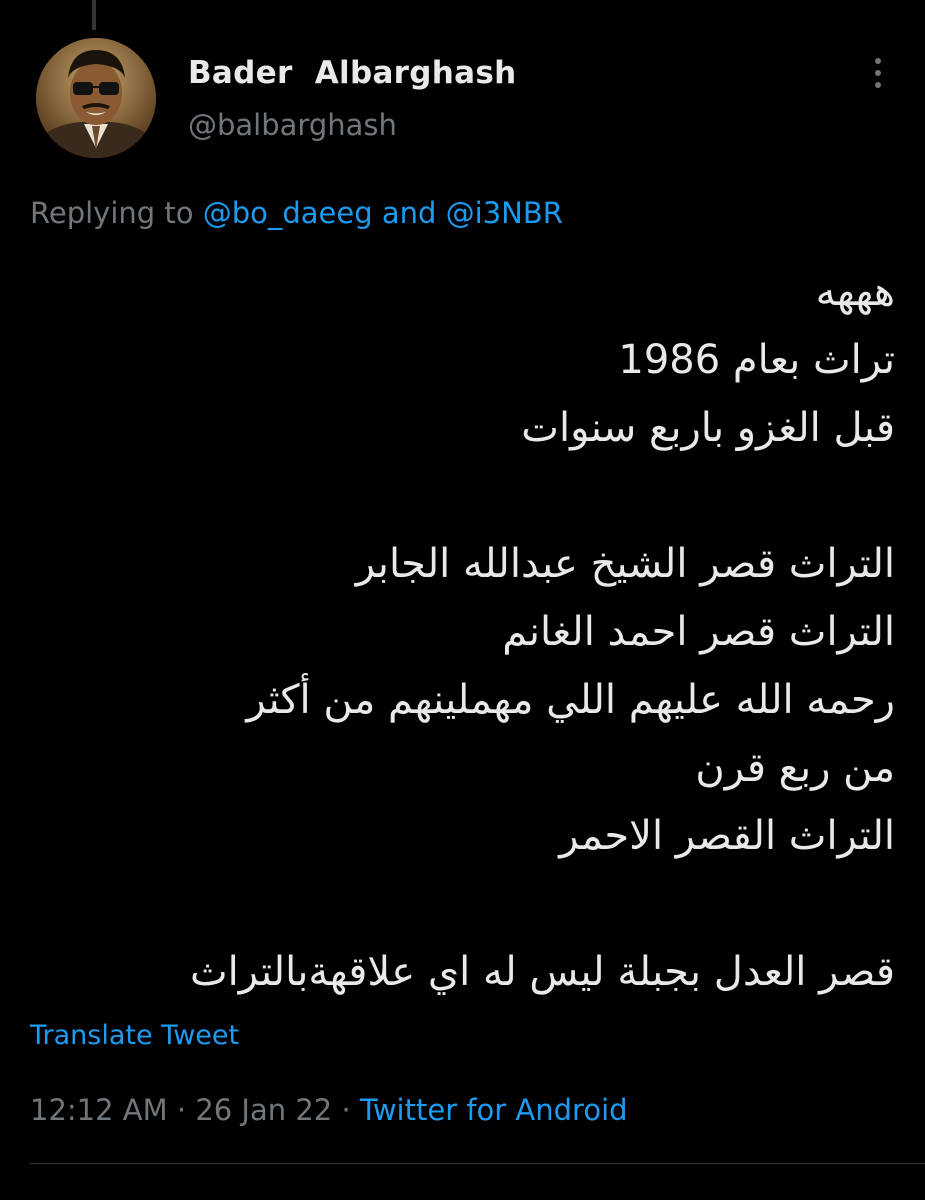 The width and height of the screenshot is (925, 1200). What do you see at coordinates (263, 1110) in the screenshot?
I see `tweet-date: 26 Jan 22` at bounding box center [263, 1110].